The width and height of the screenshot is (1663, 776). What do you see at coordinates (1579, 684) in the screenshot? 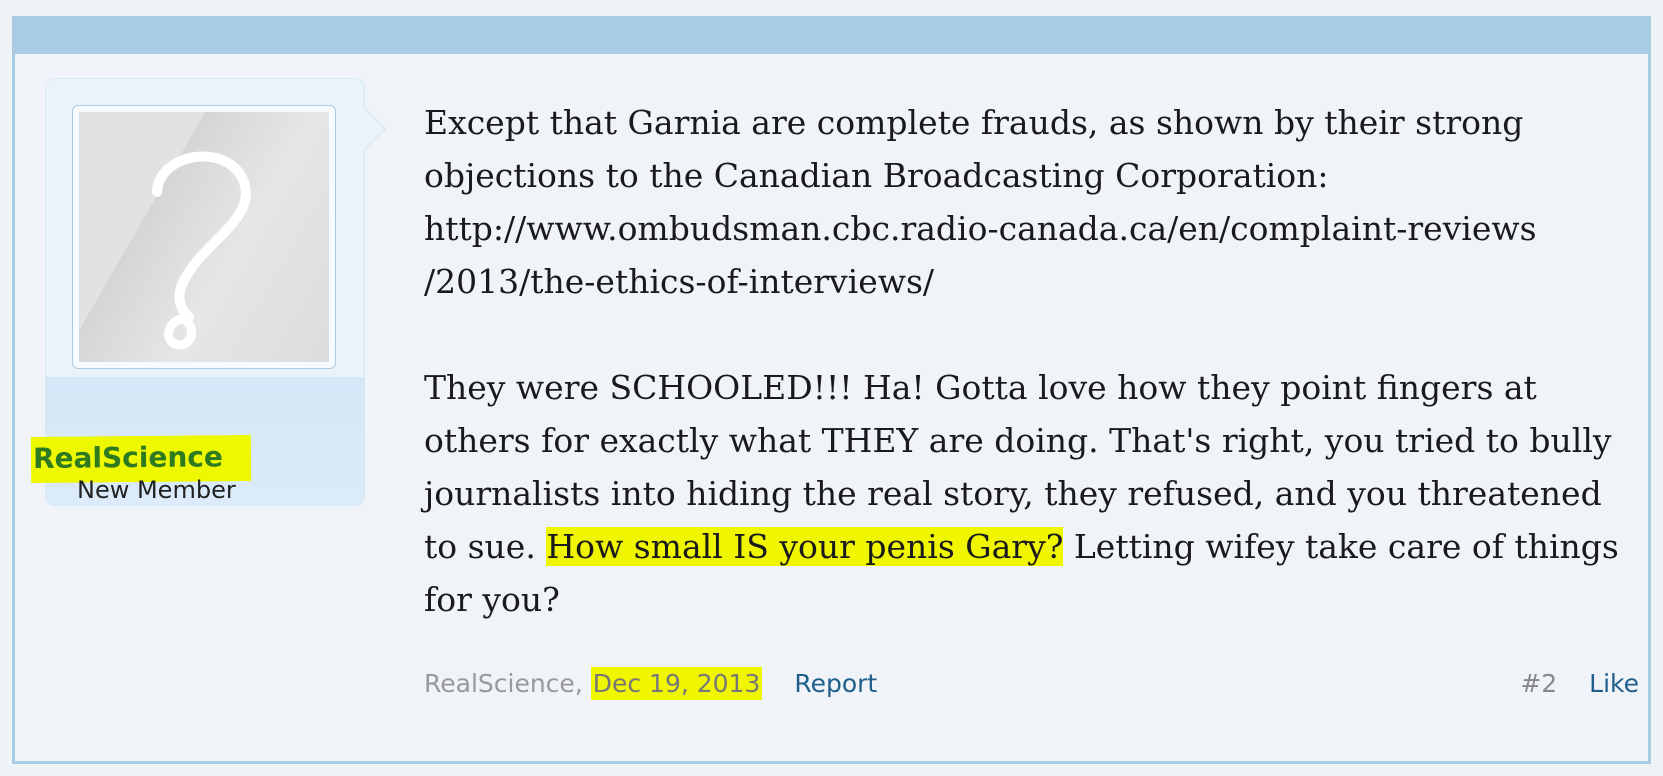
I see `meta-right-controls: #2 Like` at bounding box center [1579, 684].